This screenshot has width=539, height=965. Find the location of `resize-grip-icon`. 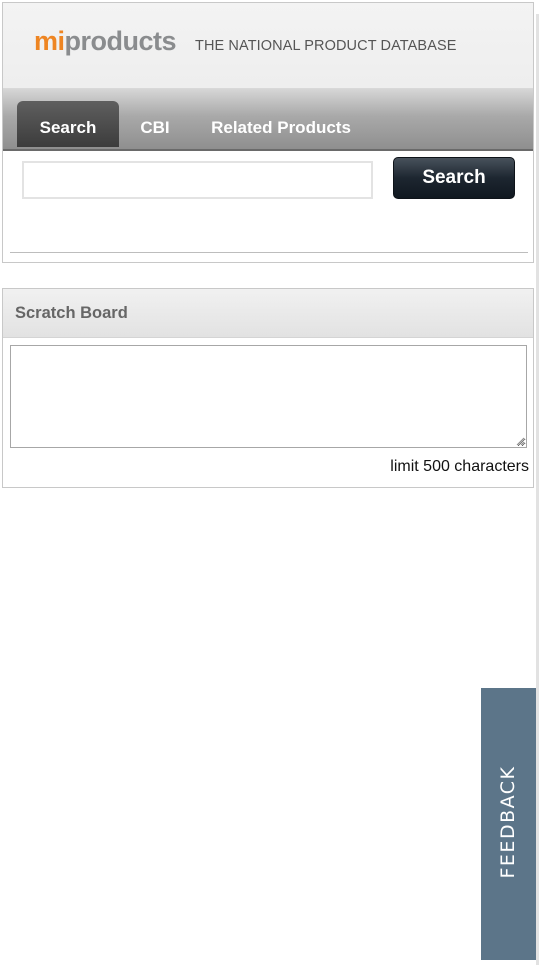

resize-grip-icon is located at coordinates (520, 441).